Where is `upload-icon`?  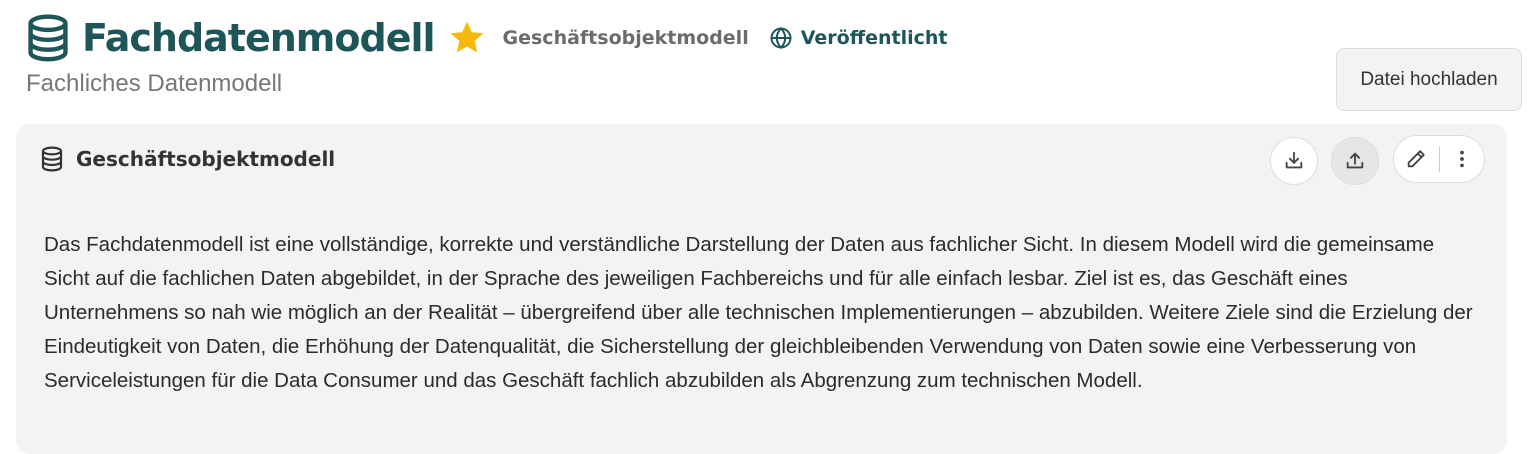
upload-icon is located at coordinates (1355, 160).